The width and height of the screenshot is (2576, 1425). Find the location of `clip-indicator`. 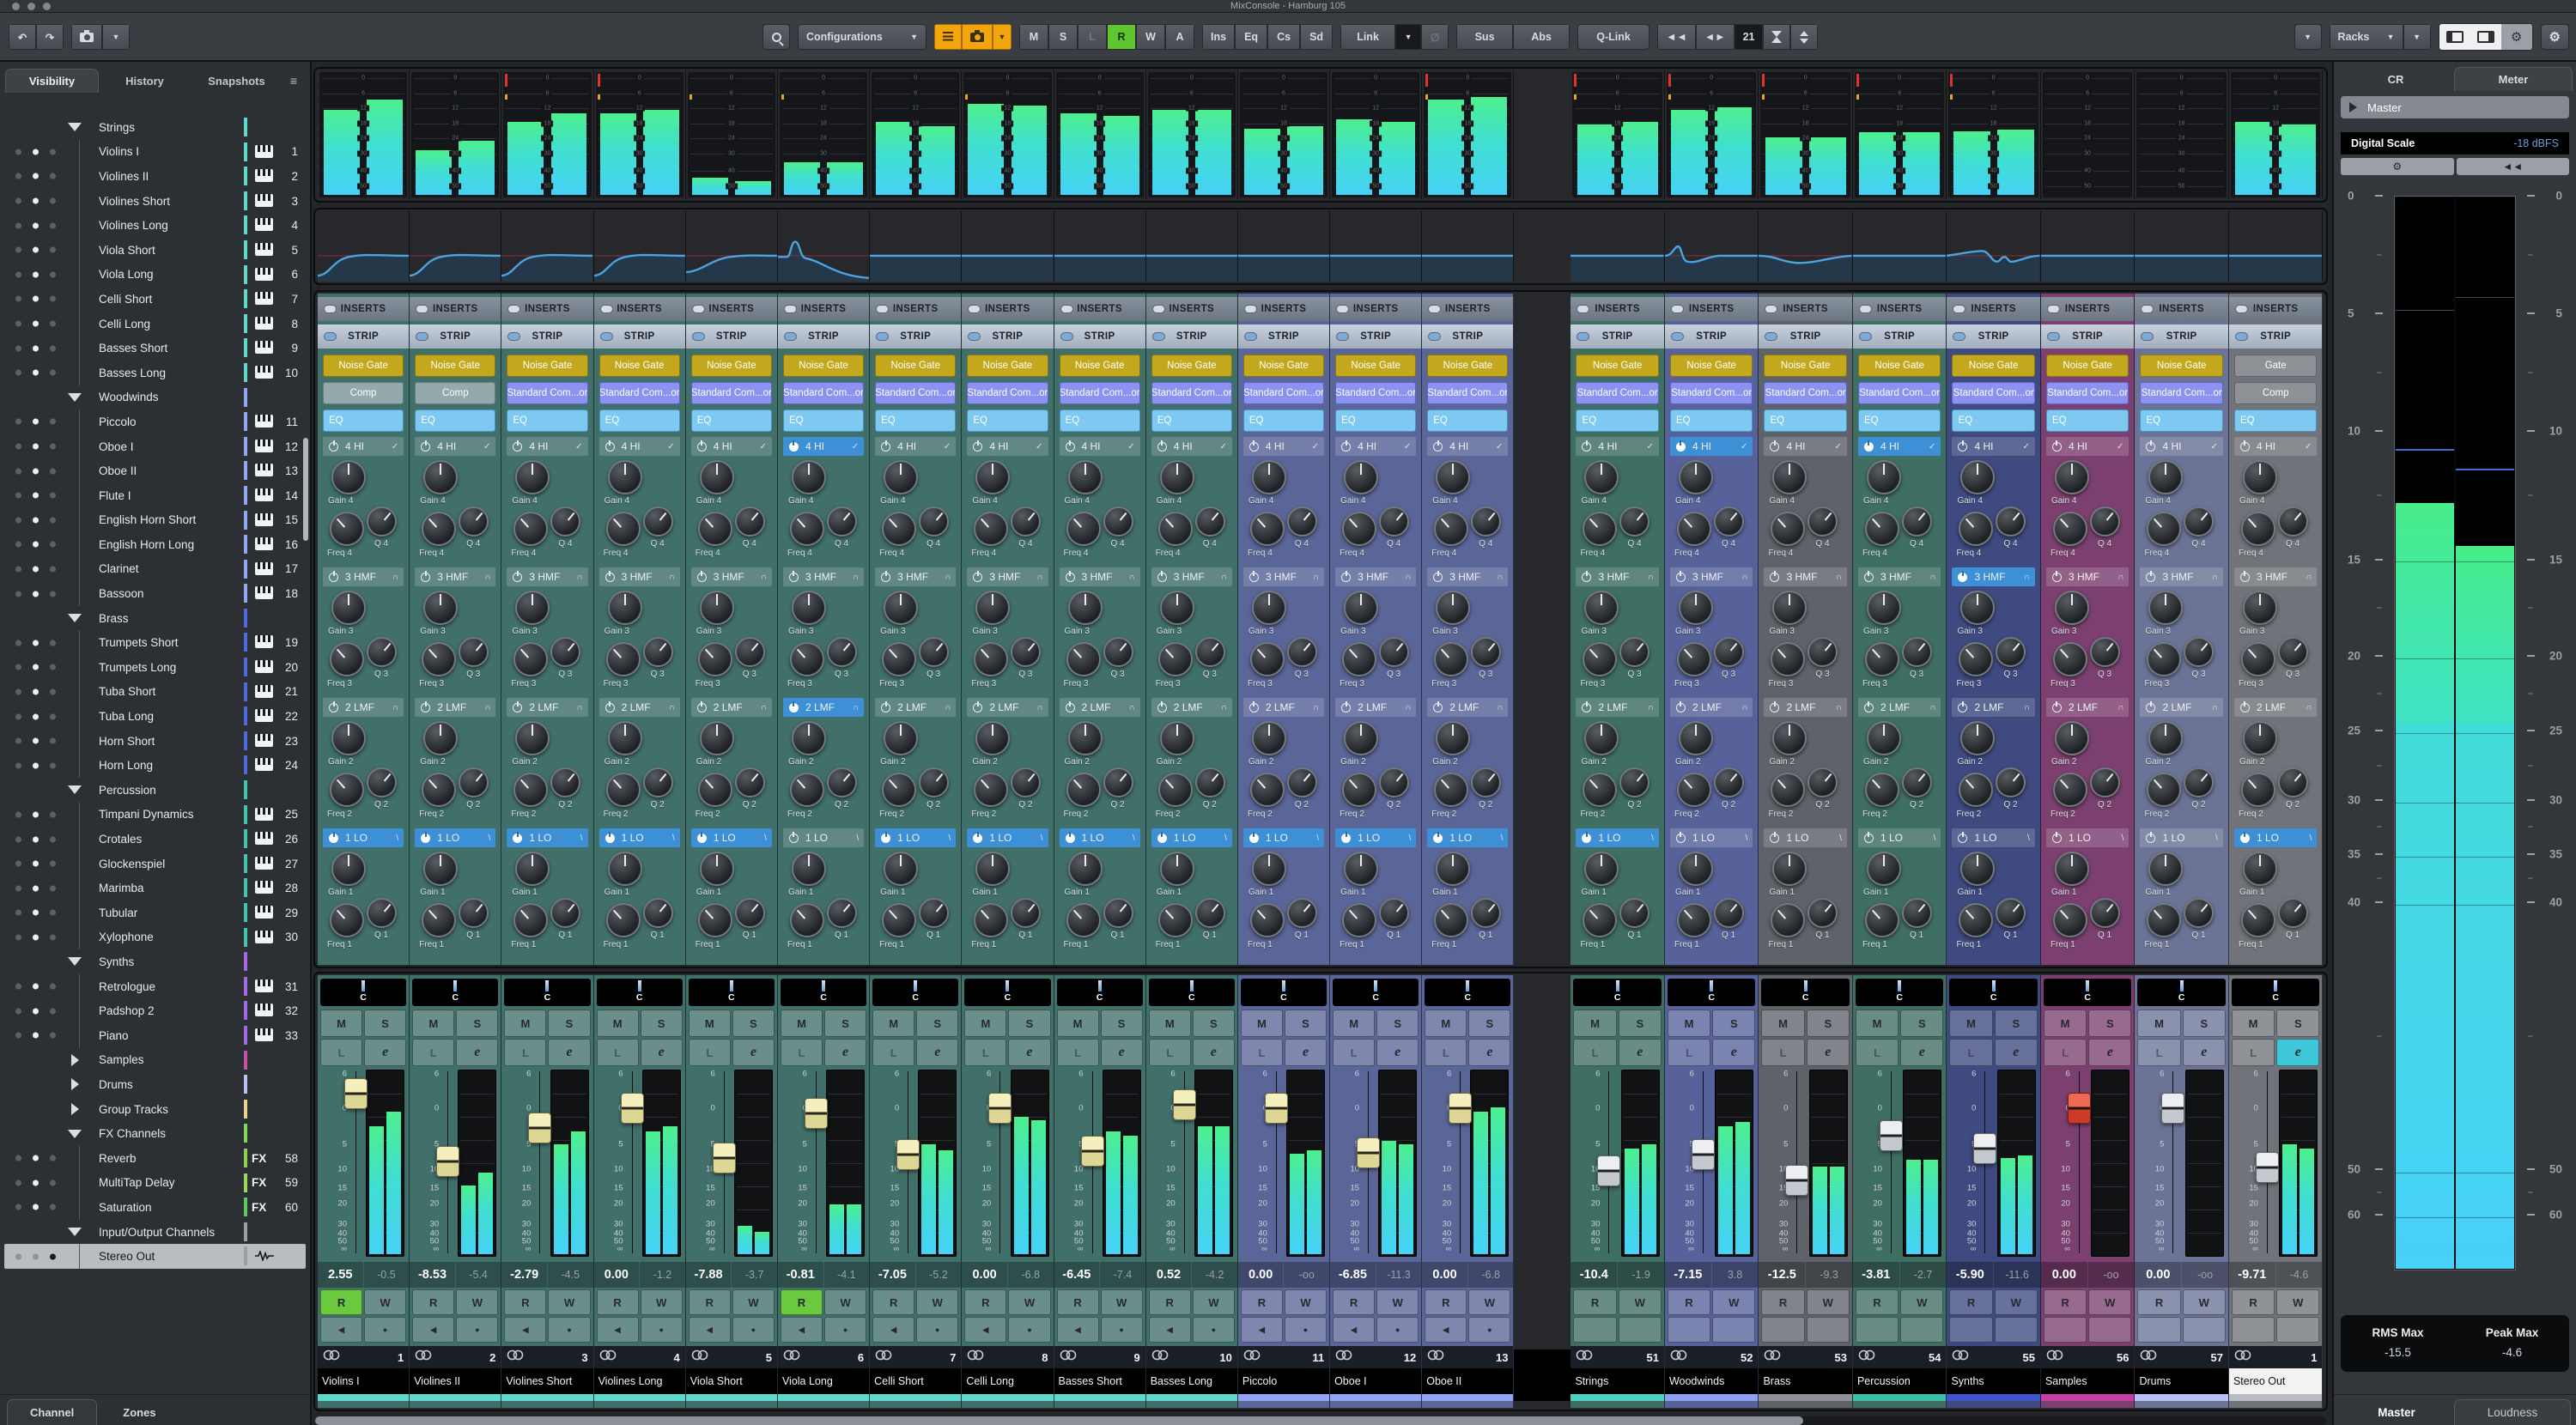

clip-indicator is located at coordinates (1670, 80).